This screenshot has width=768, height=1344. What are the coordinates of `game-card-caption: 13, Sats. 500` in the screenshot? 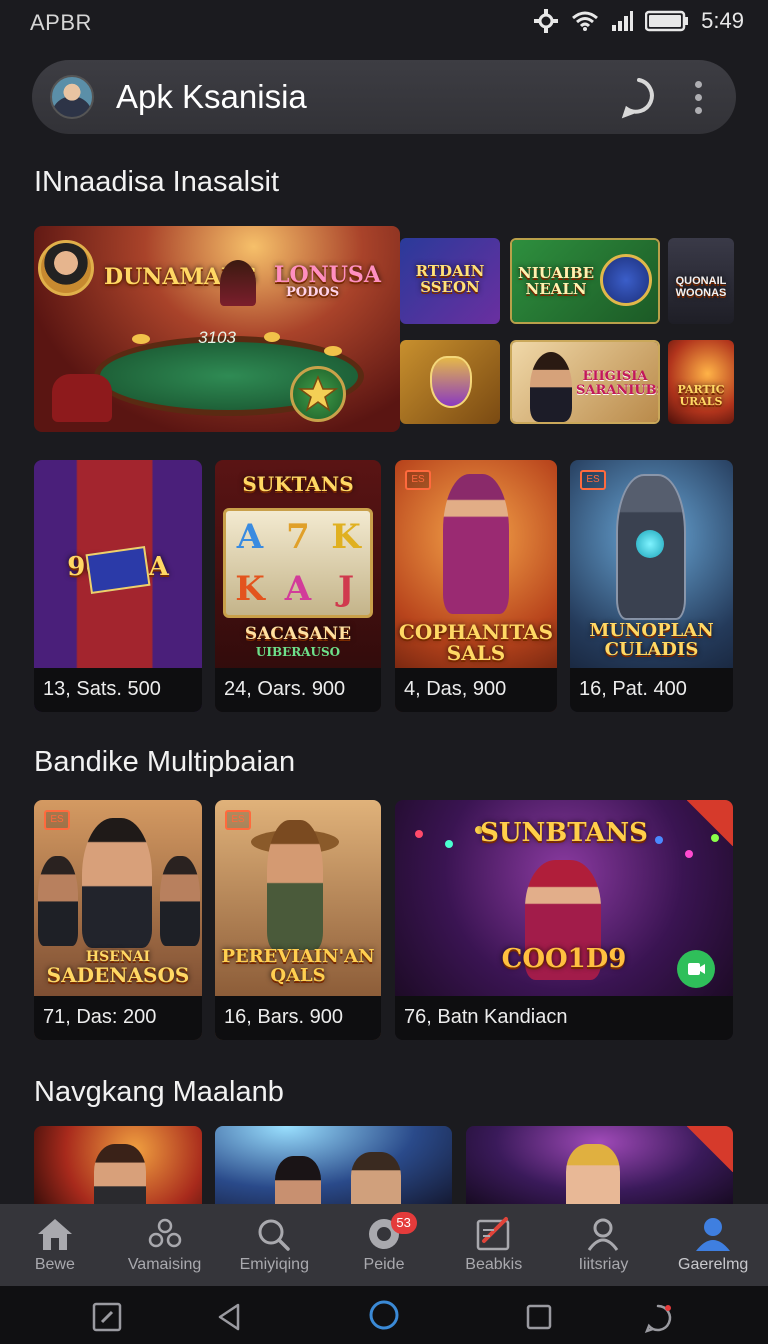 It's located at (118, 690).